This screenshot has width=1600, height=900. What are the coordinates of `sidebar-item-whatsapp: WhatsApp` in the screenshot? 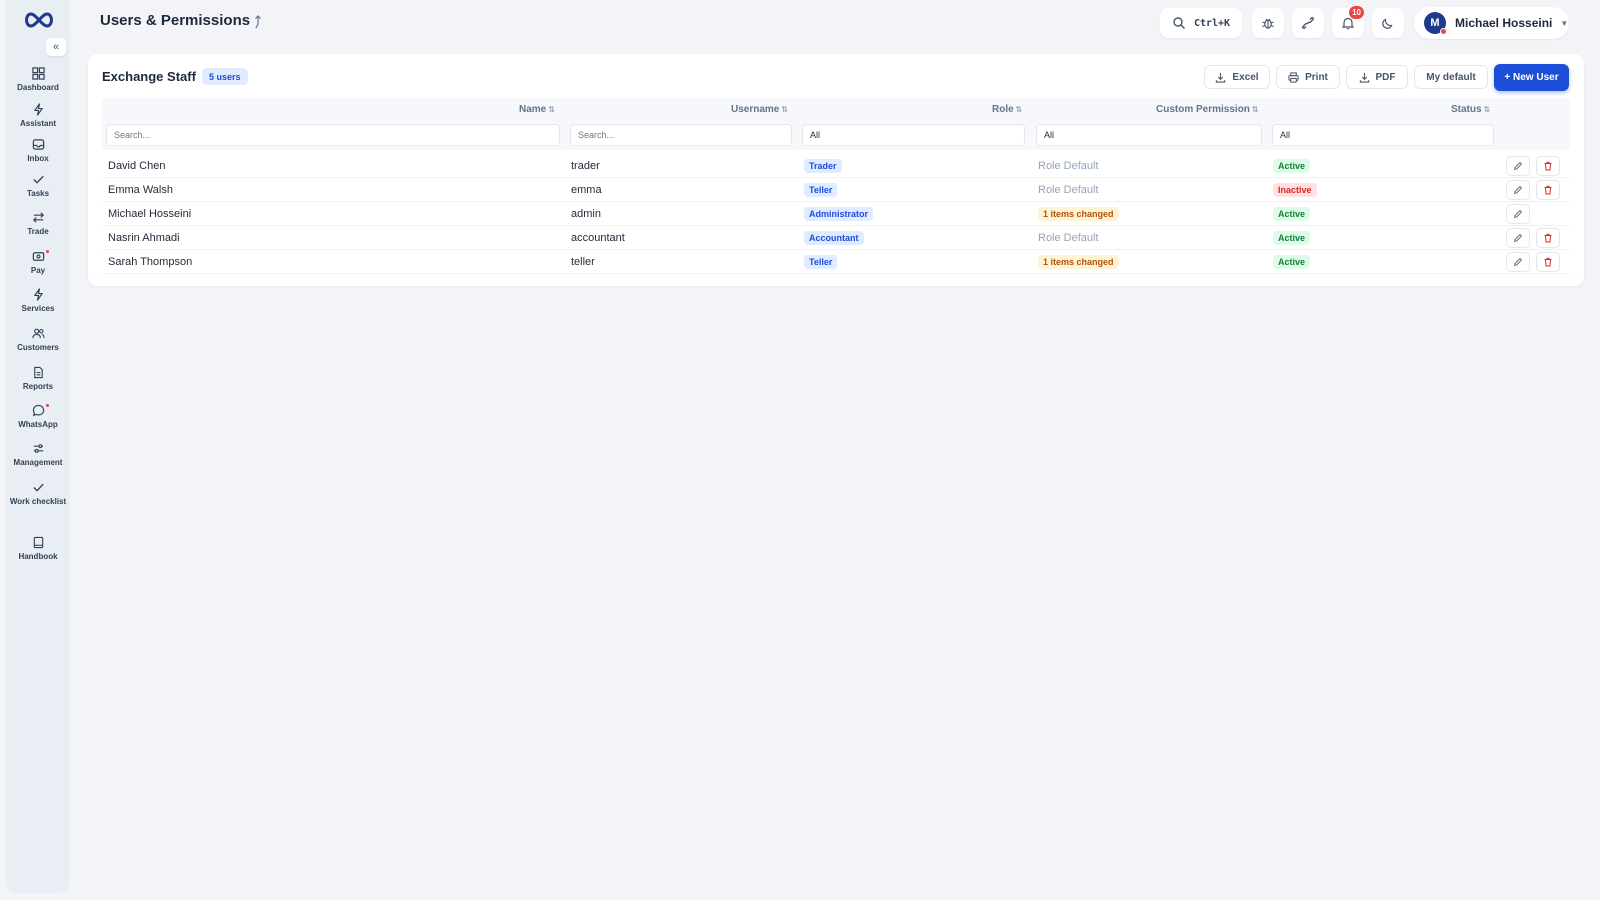 It's located at (38, 416).